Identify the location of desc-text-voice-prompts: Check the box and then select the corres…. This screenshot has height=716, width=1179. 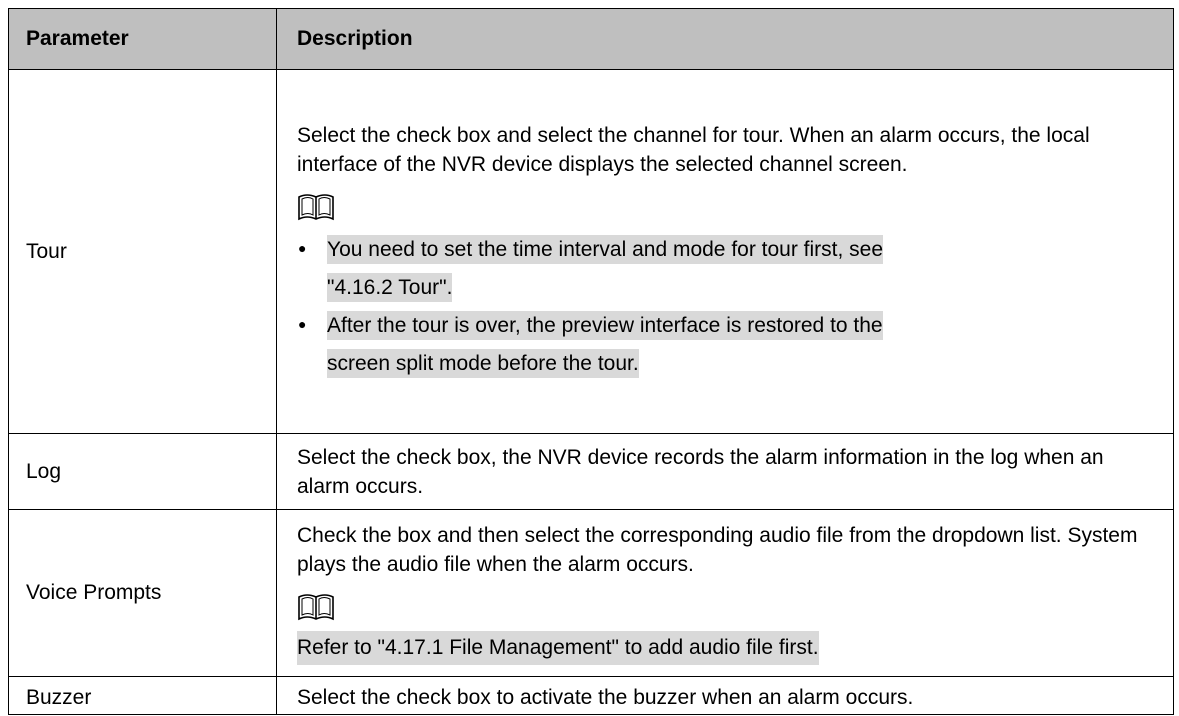
(717, 550).